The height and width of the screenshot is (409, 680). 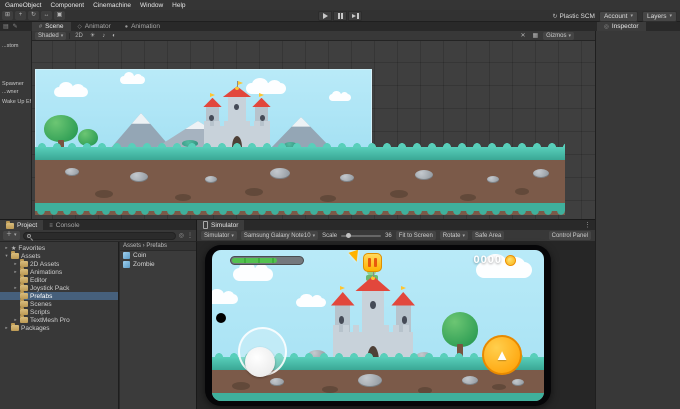 What do you see at coordinates (23, 5) in the screenshot?
I see `menu-gameobject: GameObject` at bounding box center [23, 5].